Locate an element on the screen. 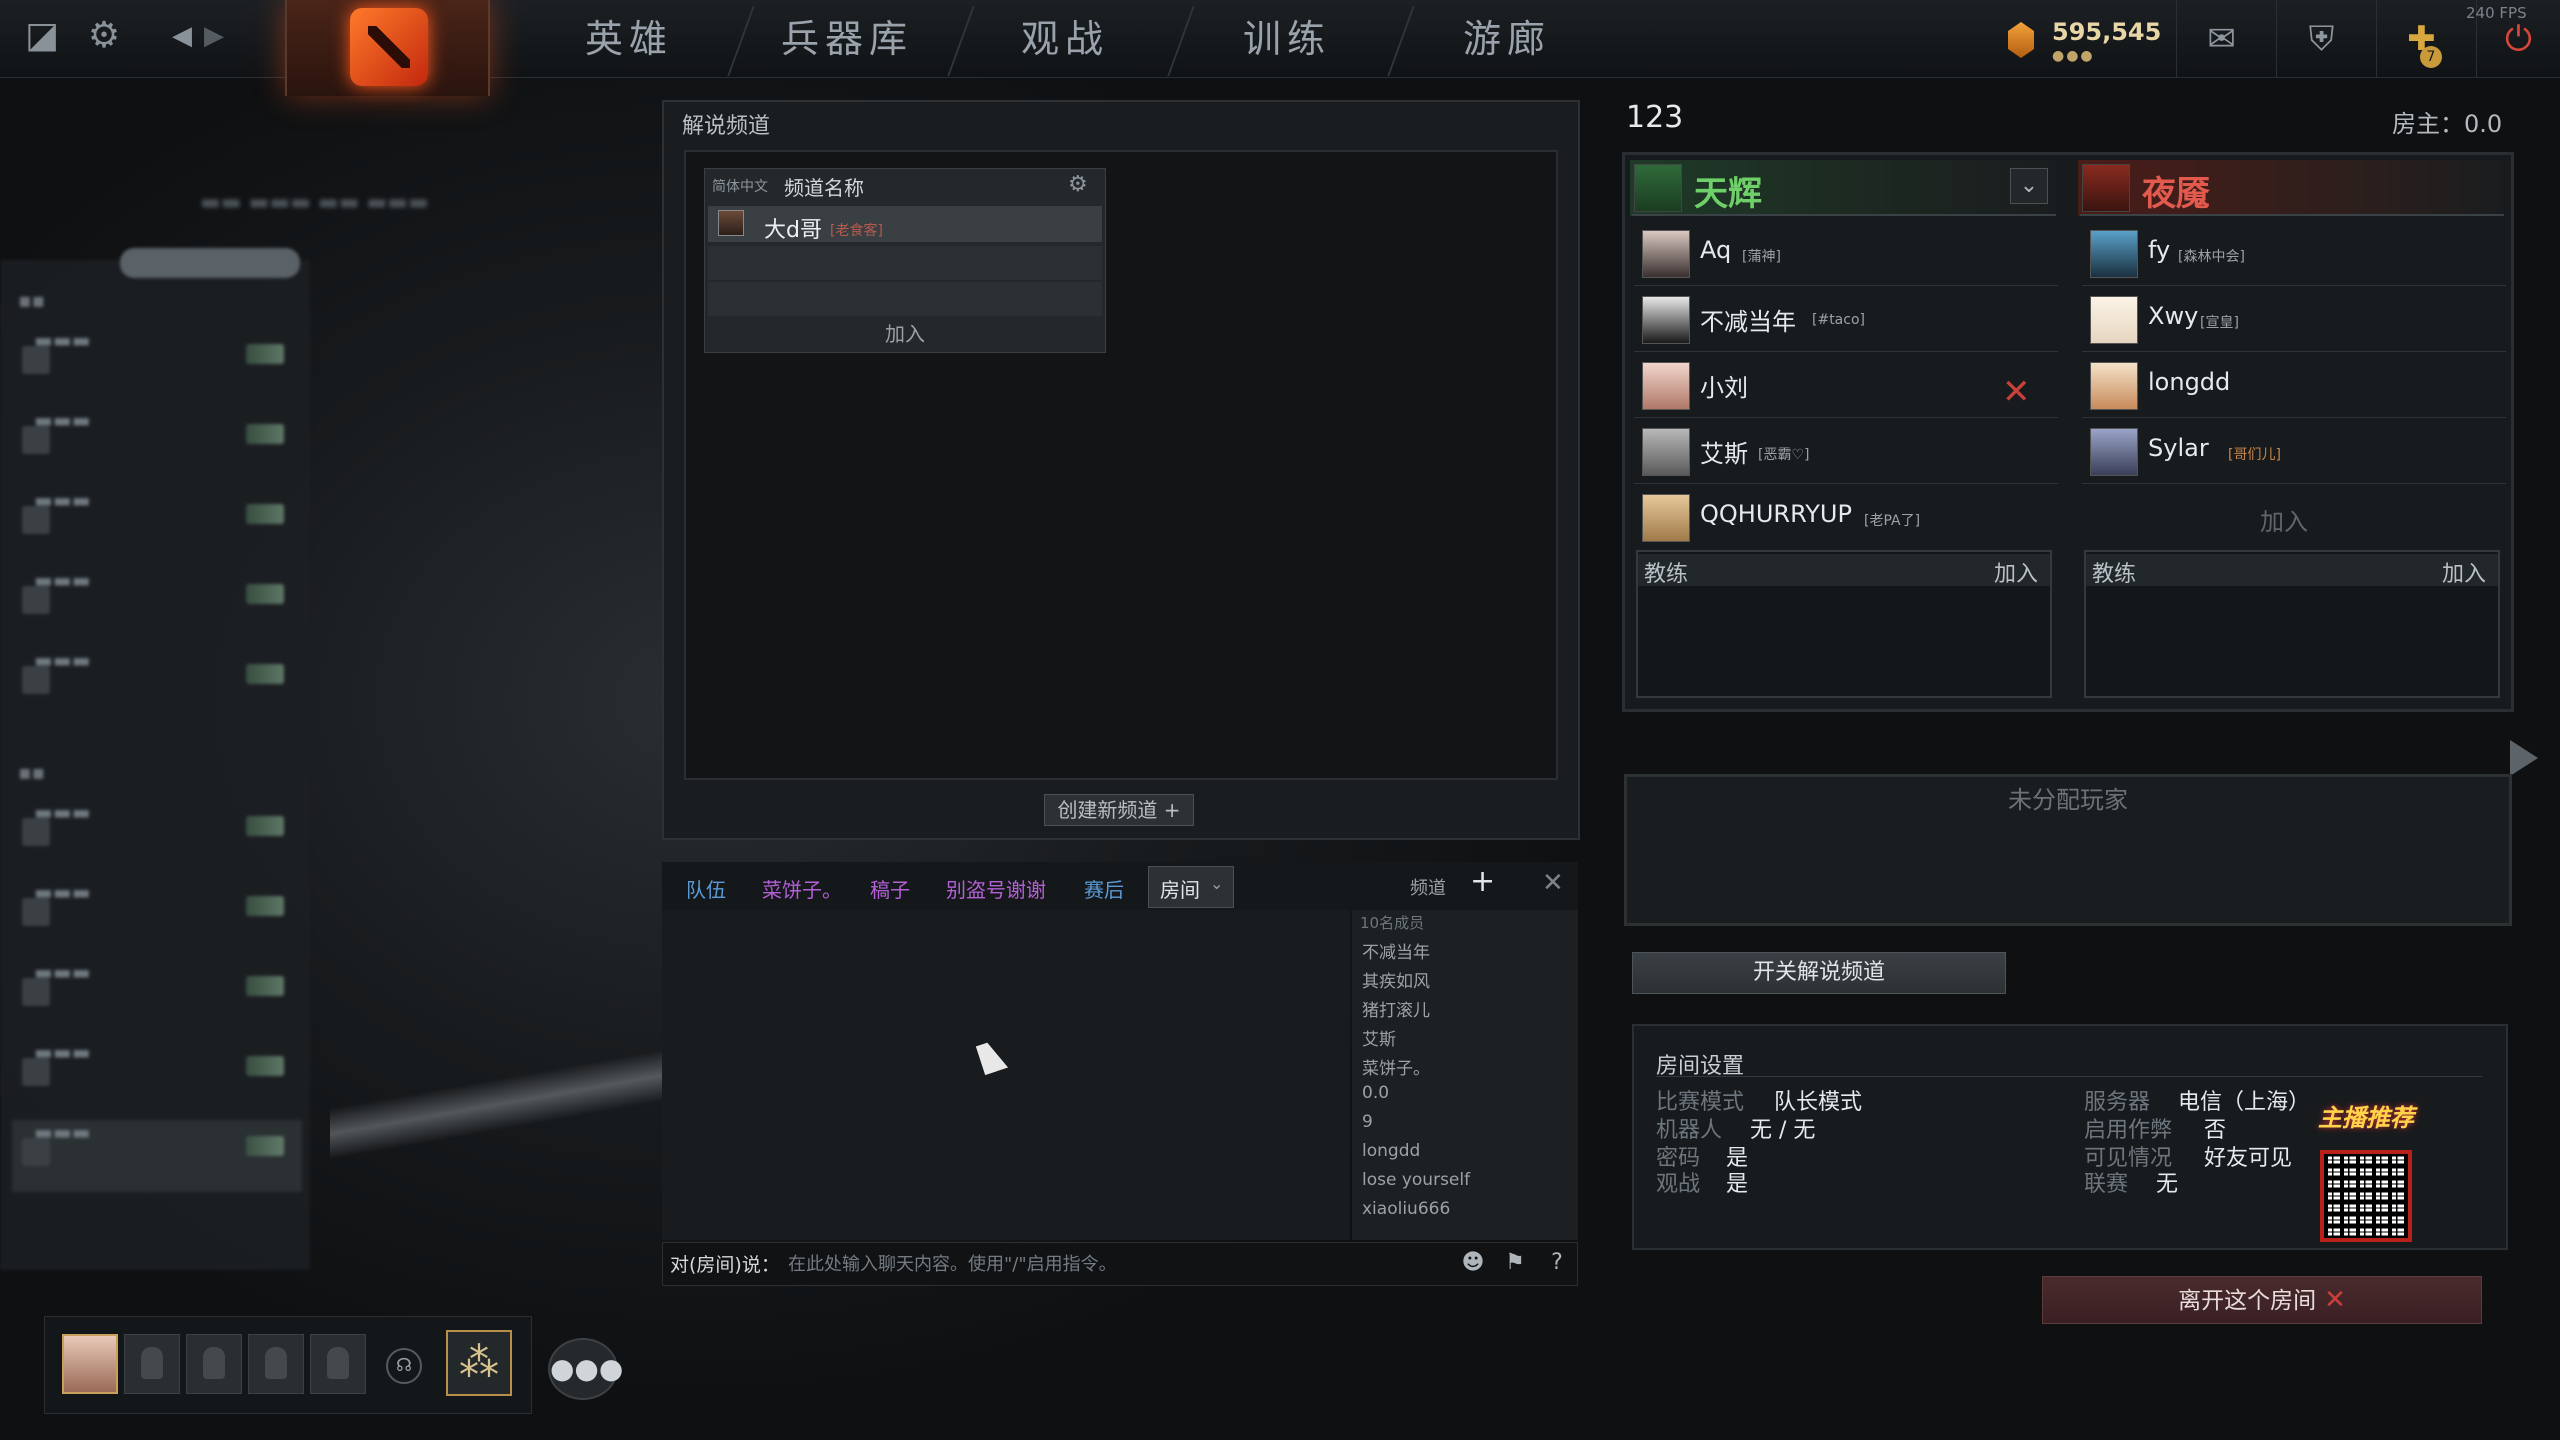 The image size is (2560, 1440). setting-value: 好友可见 is located at coordinates (2248, 1158).